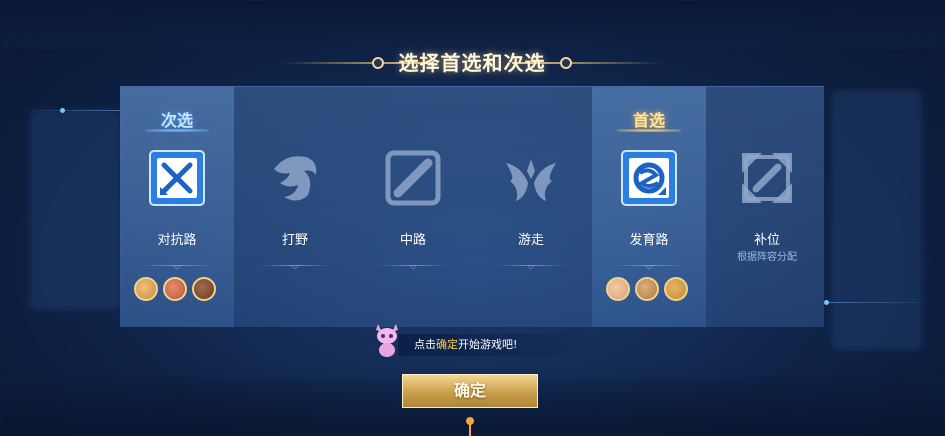  Describe the element at coordinates (295, 178) in the screenshot. I see `jungle-dragon-icon` at that location.